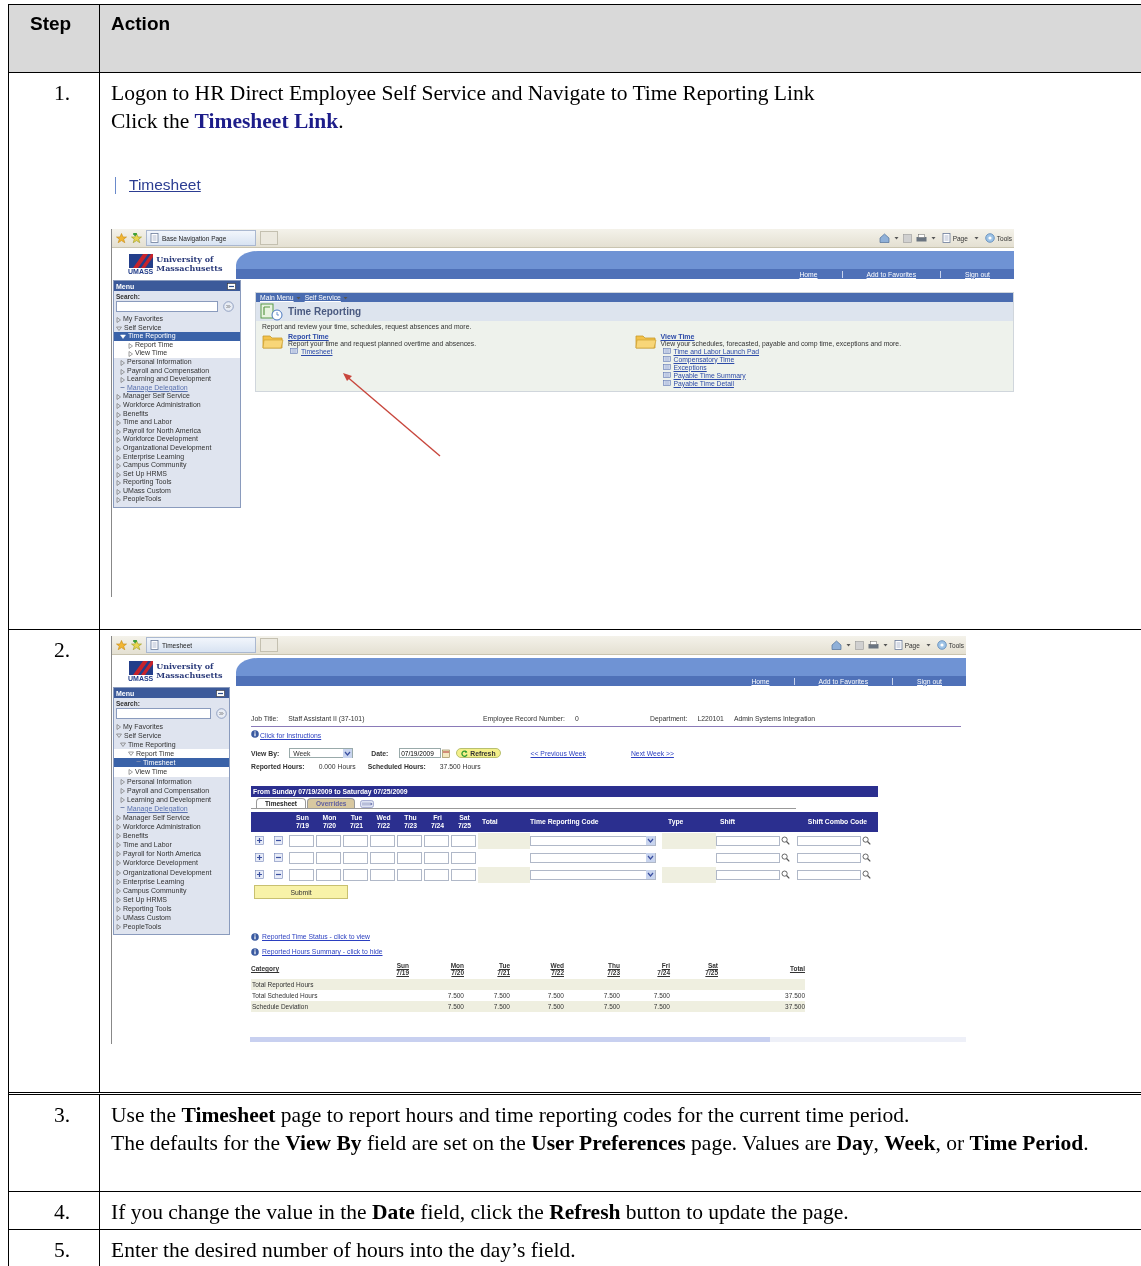  What do you see at coordinates (511, 1115) in the screenshot?
I see `instruction-text: Use the Timesheet page to report hours and time reporting codes for the current time period.` at bounding box center [511, 1115].